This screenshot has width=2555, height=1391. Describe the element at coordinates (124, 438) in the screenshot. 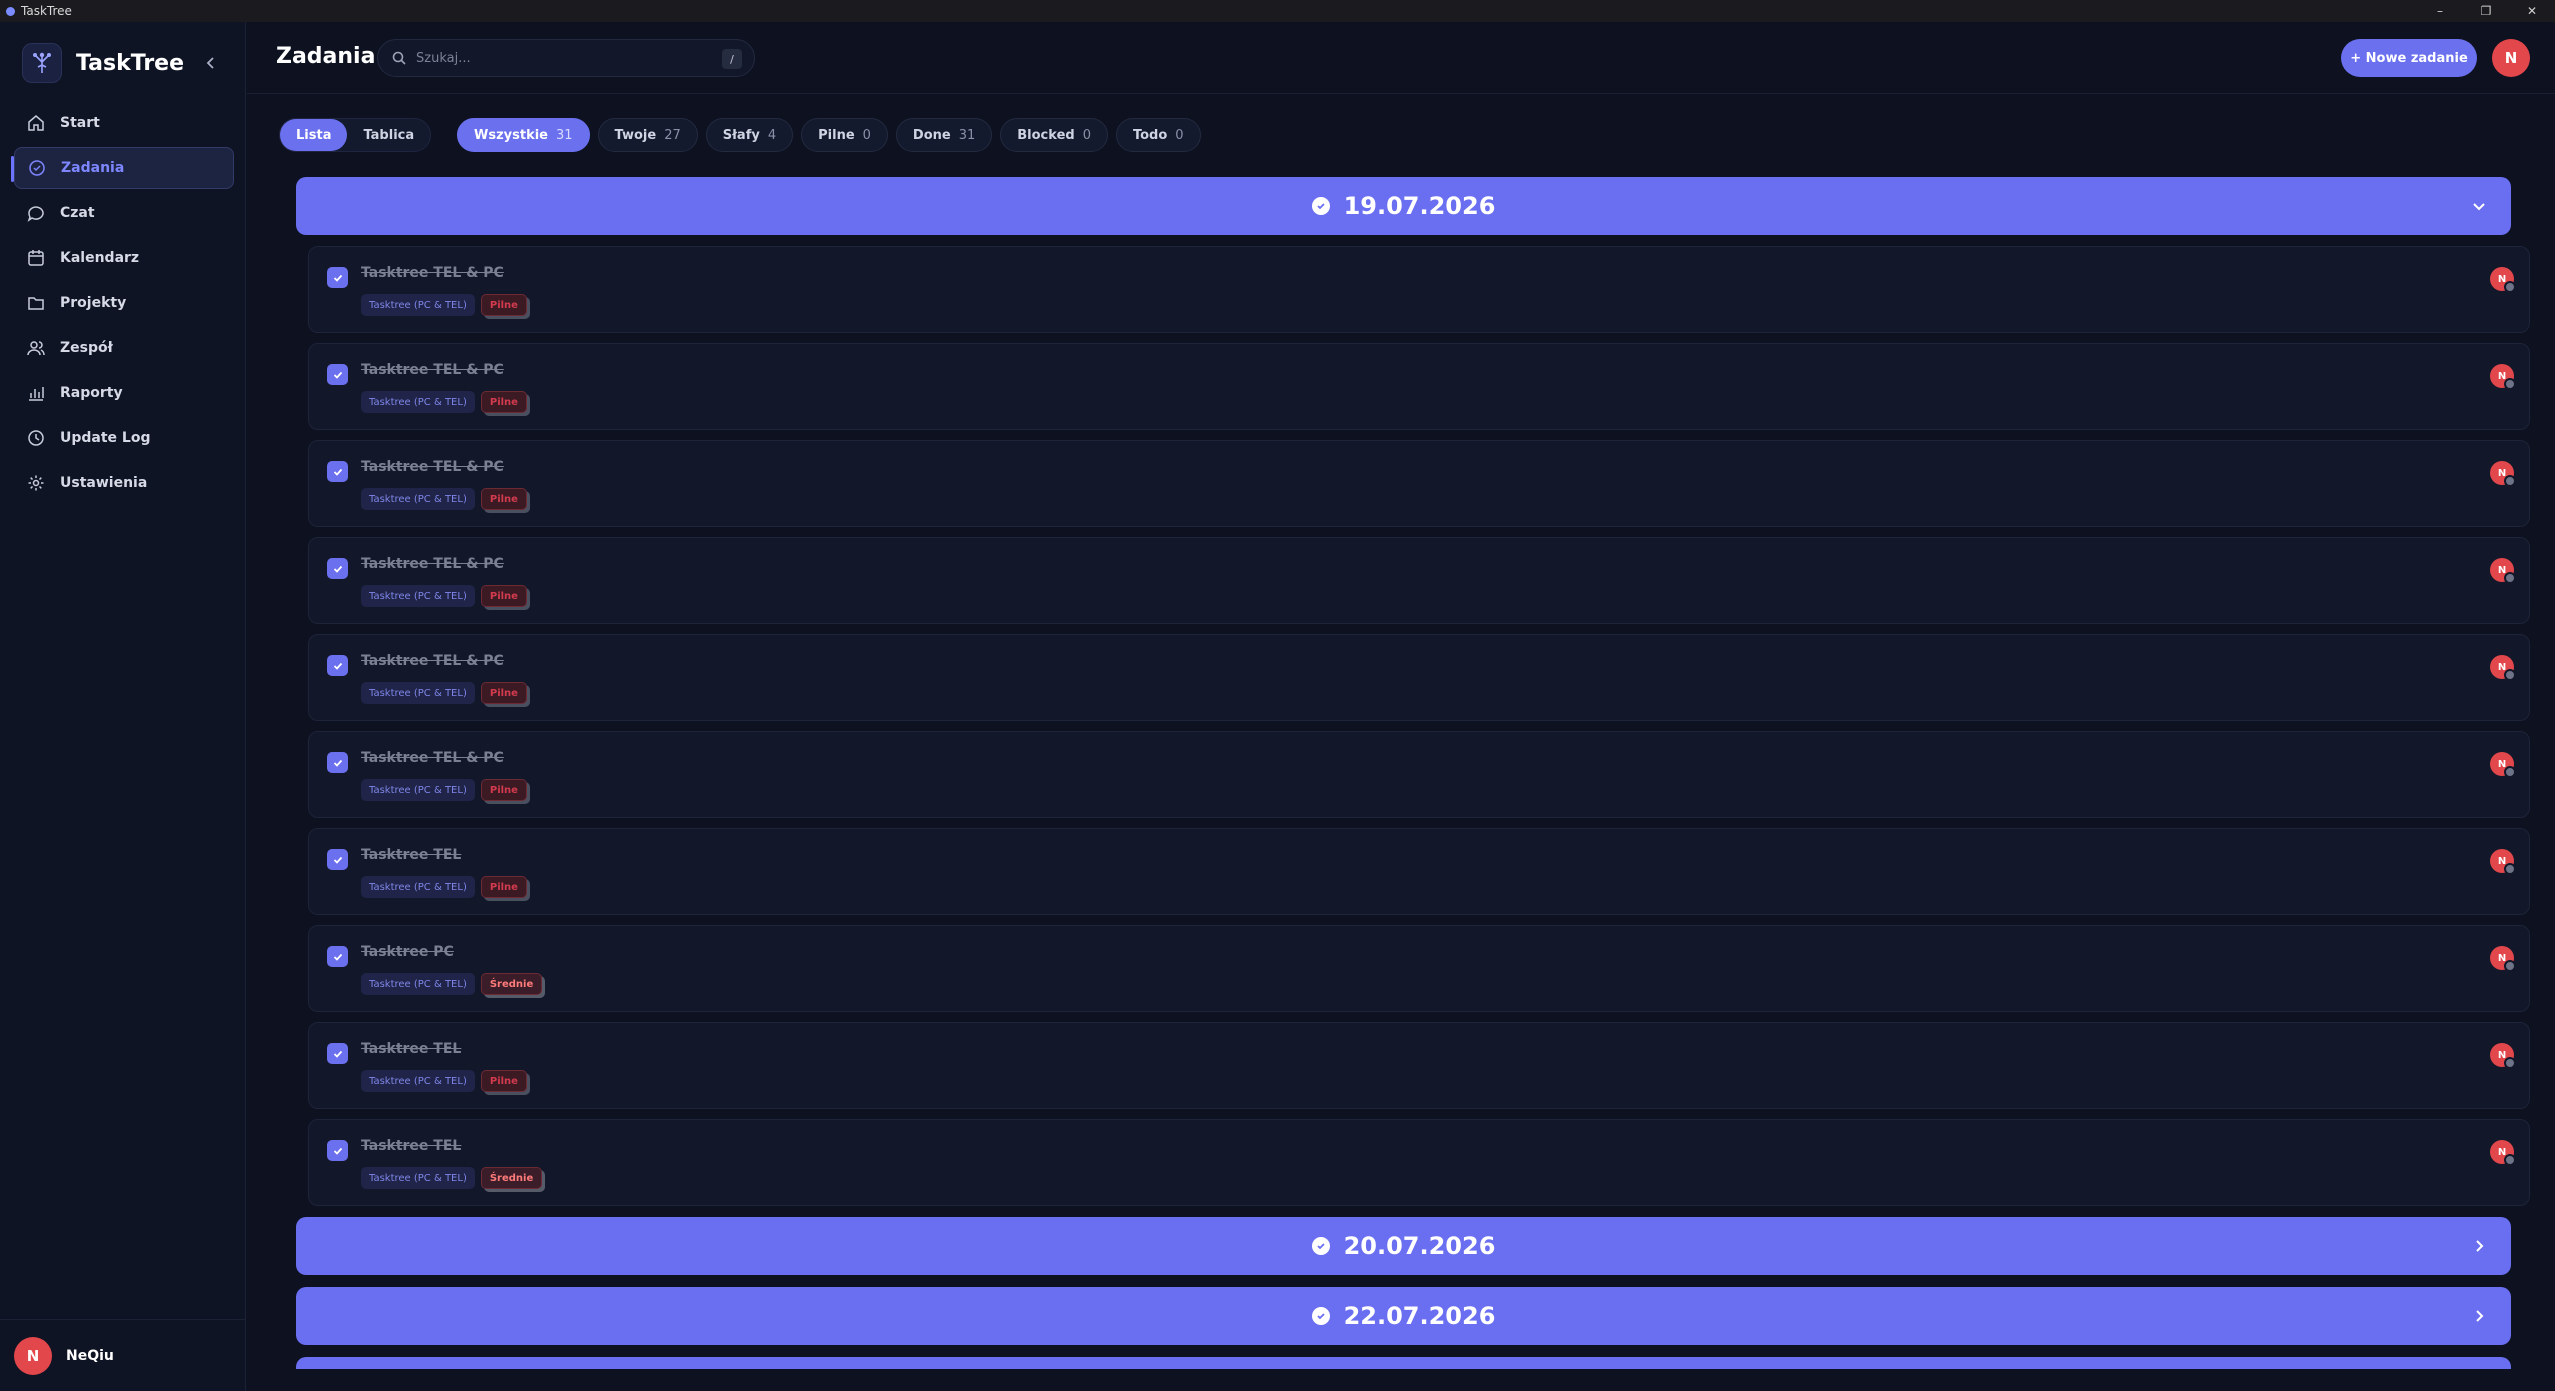

I see `sidebar-item-update-log: Update Log` at that location.